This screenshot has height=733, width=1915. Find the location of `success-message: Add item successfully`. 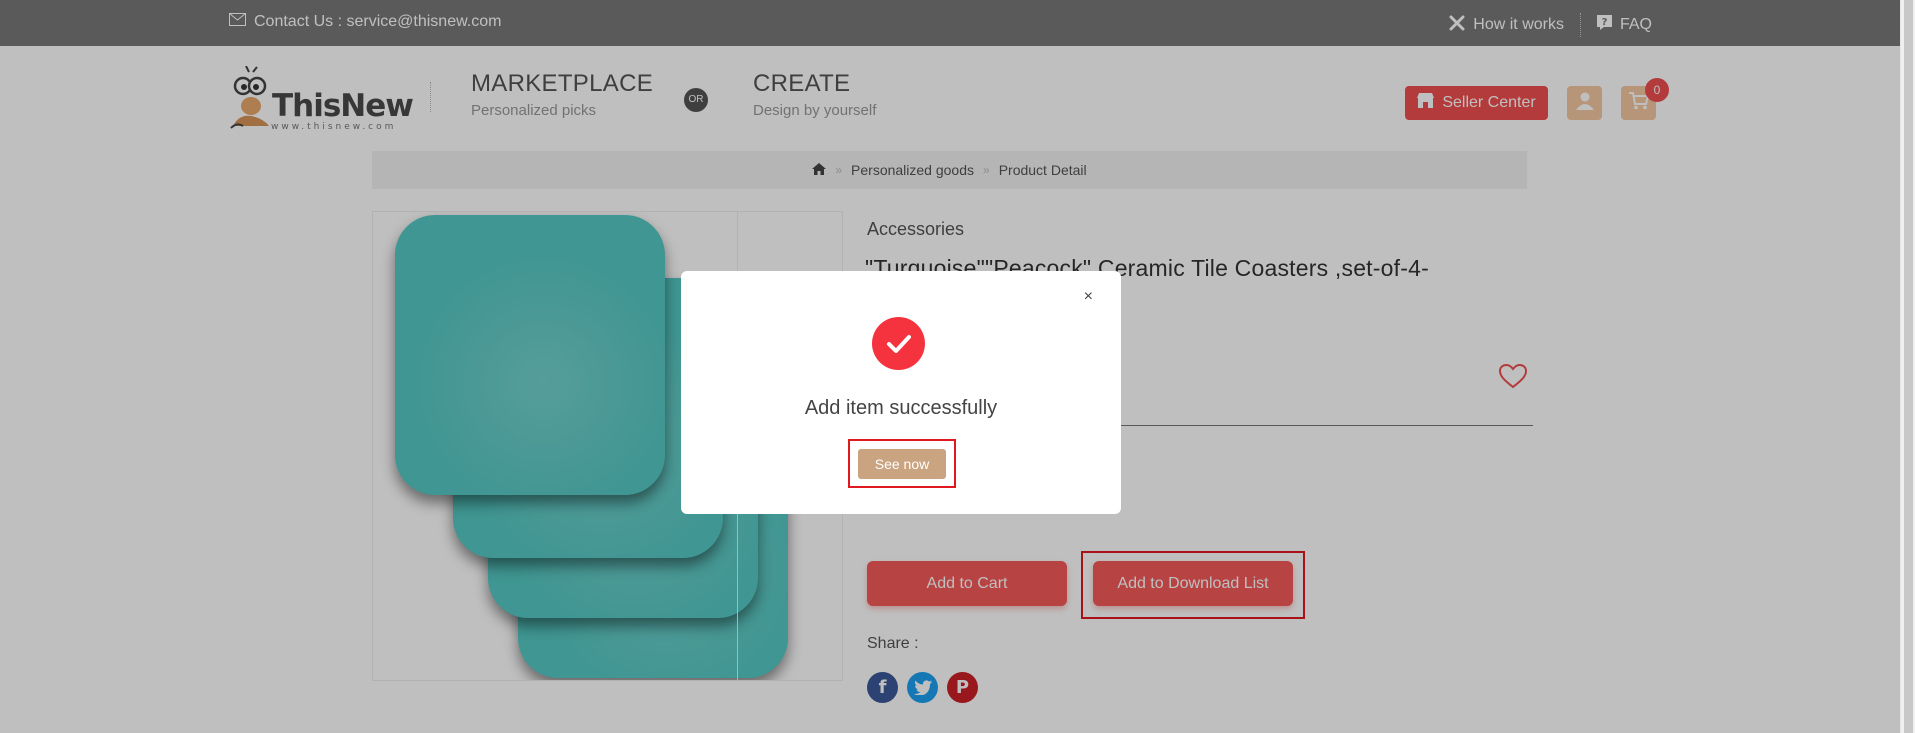

success-message: Add item successfully is located at coordinates (901, 408).